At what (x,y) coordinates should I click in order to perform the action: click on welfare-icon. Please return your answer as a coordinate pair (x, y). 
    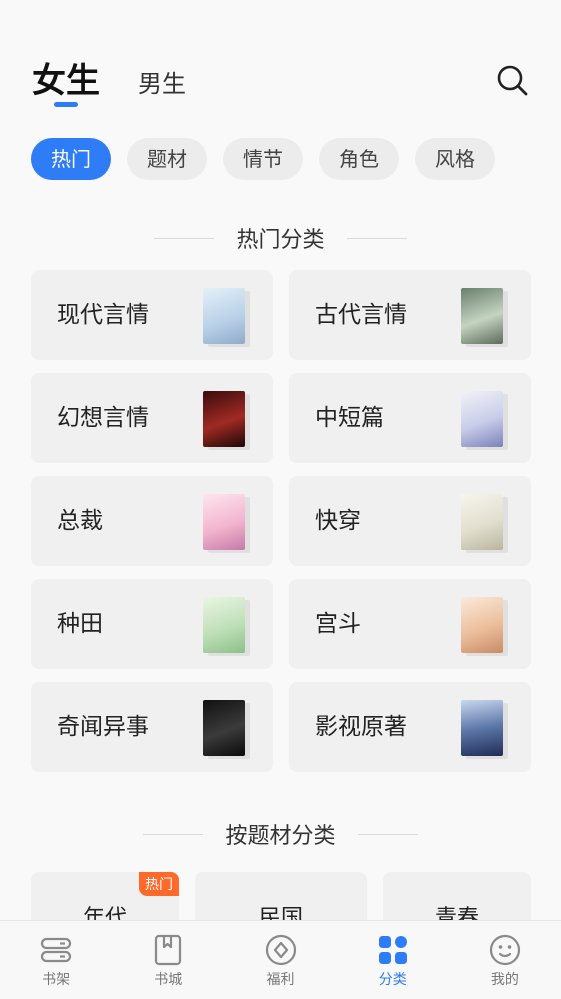
    Looking at the image, I should click on (280, 950).